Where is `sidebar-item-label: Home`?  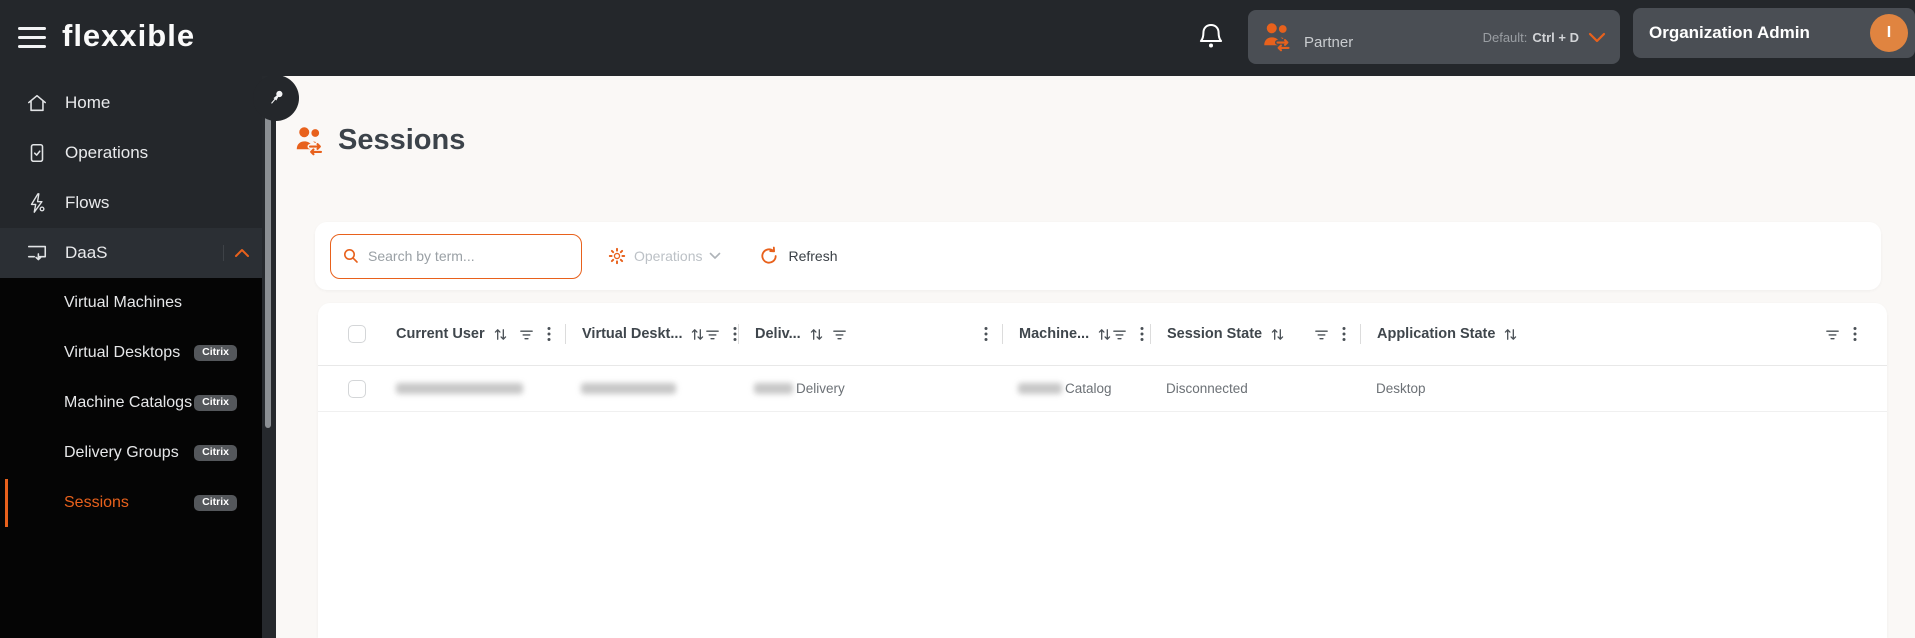 sidebar-item-label: Home is located at coordinates (88, 102).